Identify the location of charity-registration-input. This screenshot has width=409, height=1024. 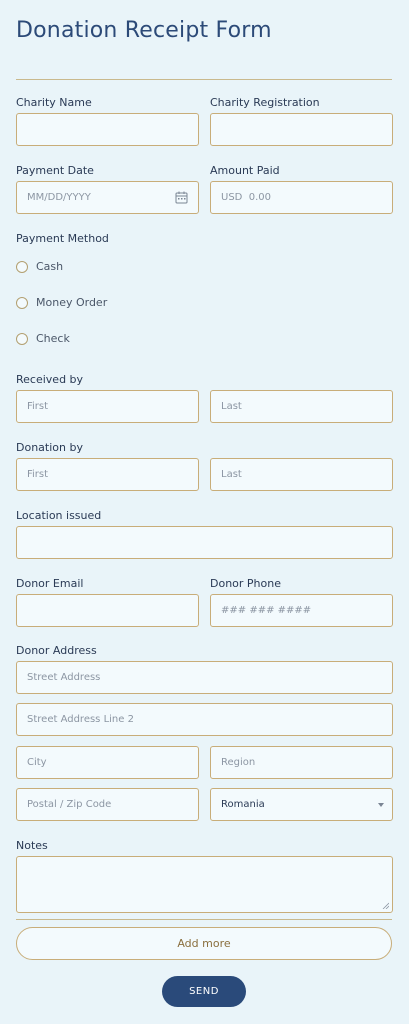
(301, 129).